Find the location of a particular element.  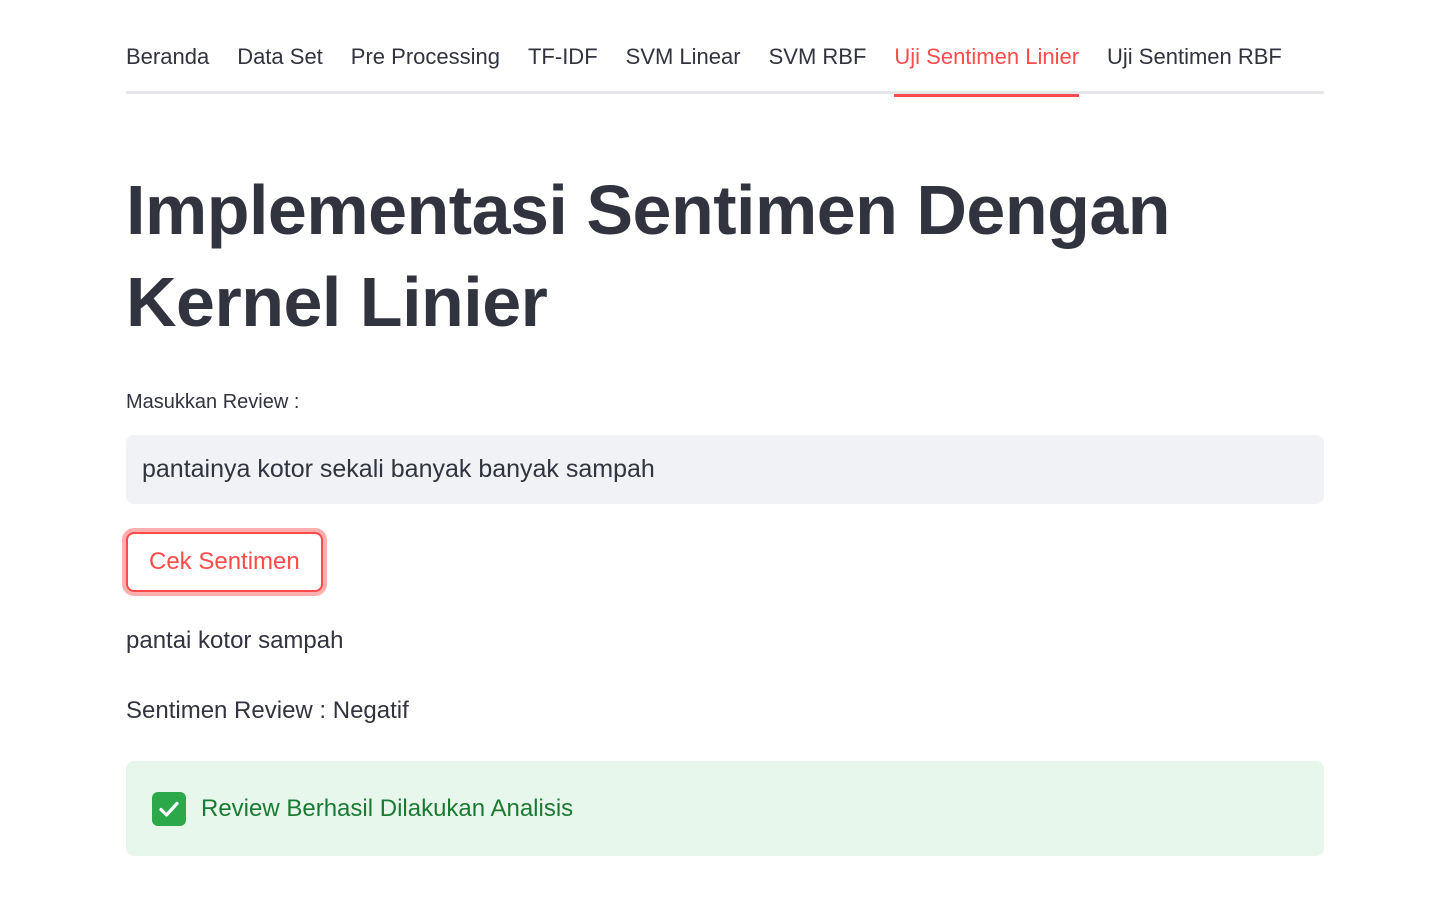

check-mark-icon is located at coordinates (169, 808).